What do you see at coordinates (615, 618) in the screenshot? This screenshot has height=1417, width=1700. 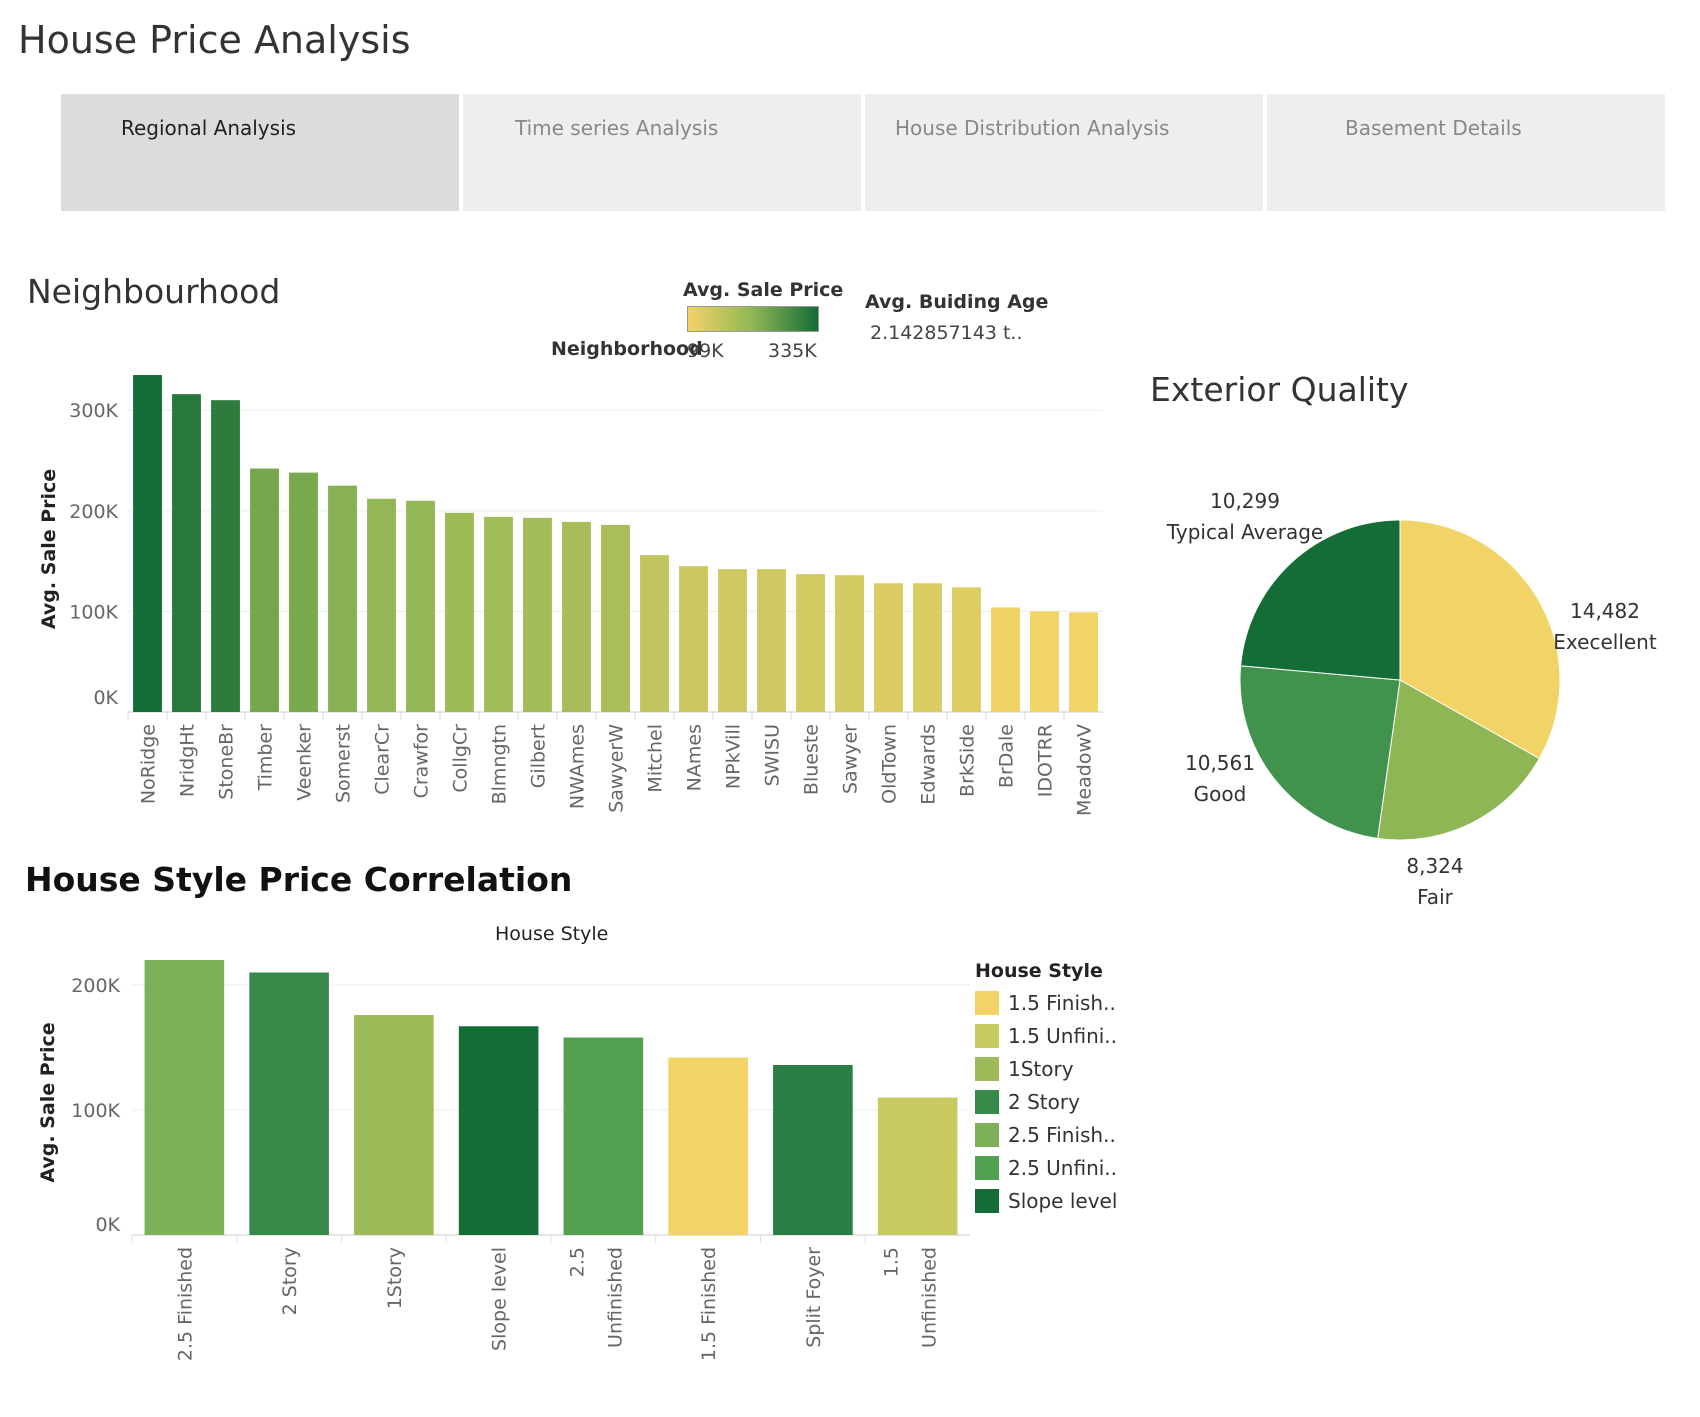 I see `bar-sawyerw` at bounding box center [615, 618].